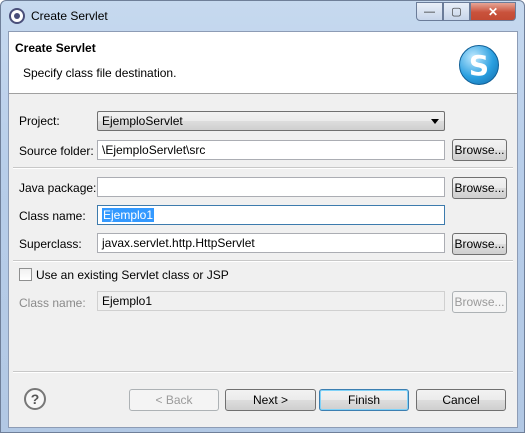 This screenshot has width=525, height=433. Describe the element at coordinates (56, 151) in the screenshot. I see `source-folder-label: Source folder:` at that location.